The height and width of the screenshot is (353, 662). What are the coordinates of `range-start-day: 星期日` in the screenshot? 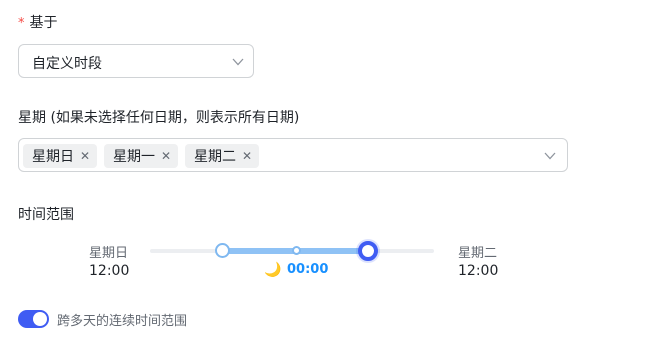 It's located at (109, 253).